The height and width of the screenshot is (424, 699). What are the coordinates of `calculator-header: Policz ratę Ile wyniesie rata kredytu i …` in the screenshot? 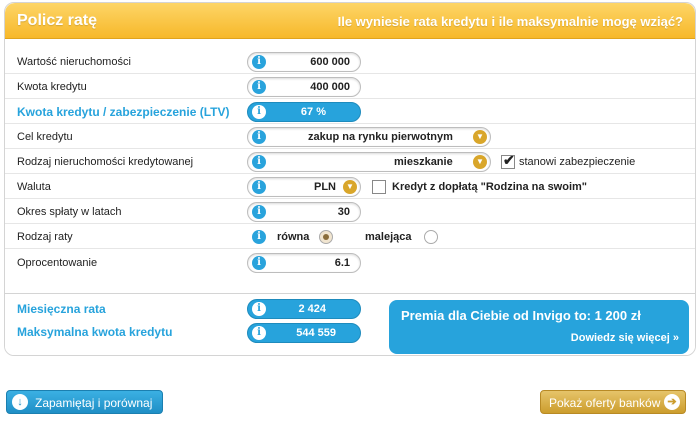 It's located at (350, 21).